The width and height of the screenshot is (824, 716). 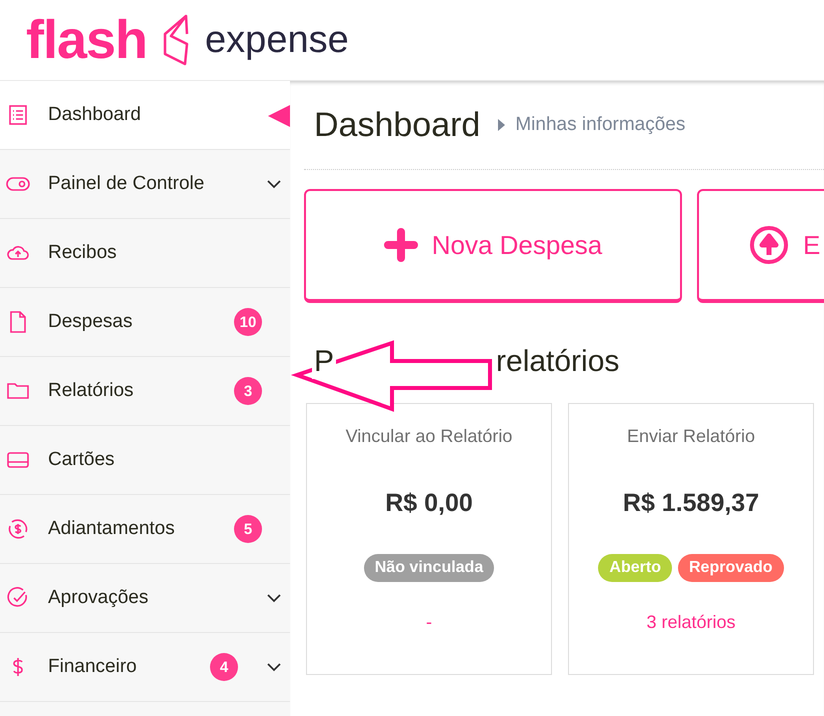 What do you see at coordinates (429, 622) in the screenshot?
I see `card-link: -` at bounding box center [429, 622].